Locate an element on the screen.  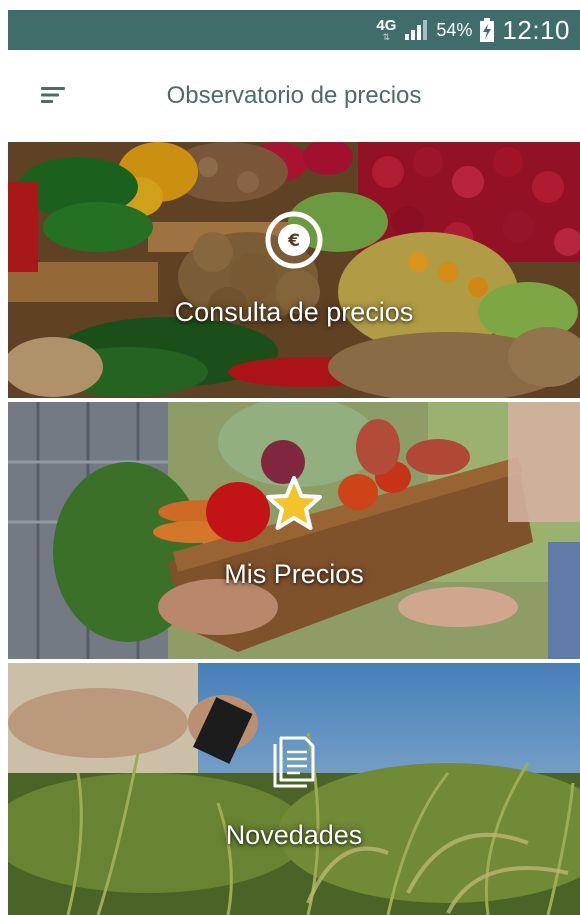
card-label: Novedades is located at coordinates (294, 835).